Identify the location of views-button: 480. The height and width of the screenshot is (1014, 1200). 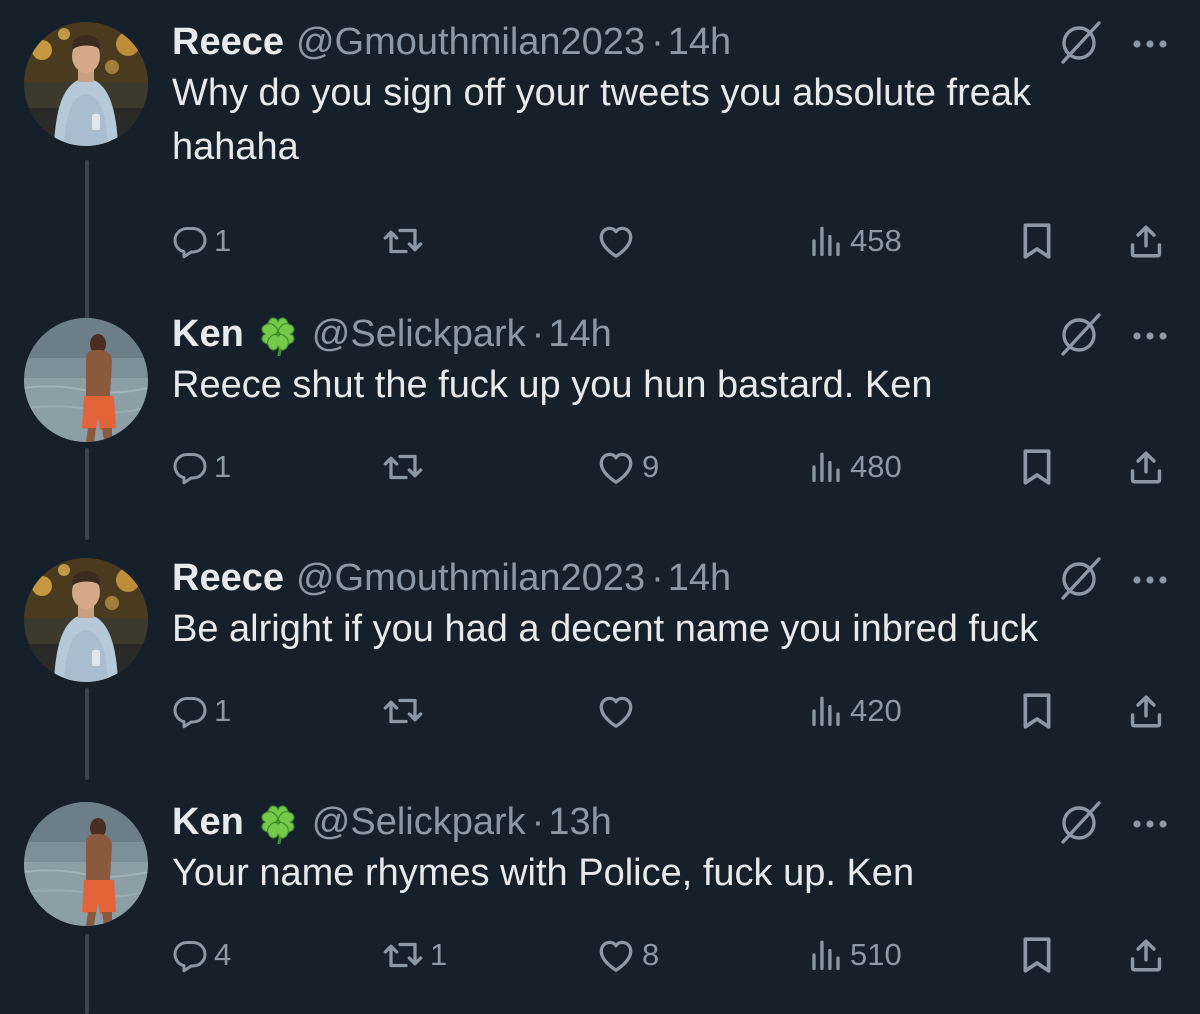
(855, 467).